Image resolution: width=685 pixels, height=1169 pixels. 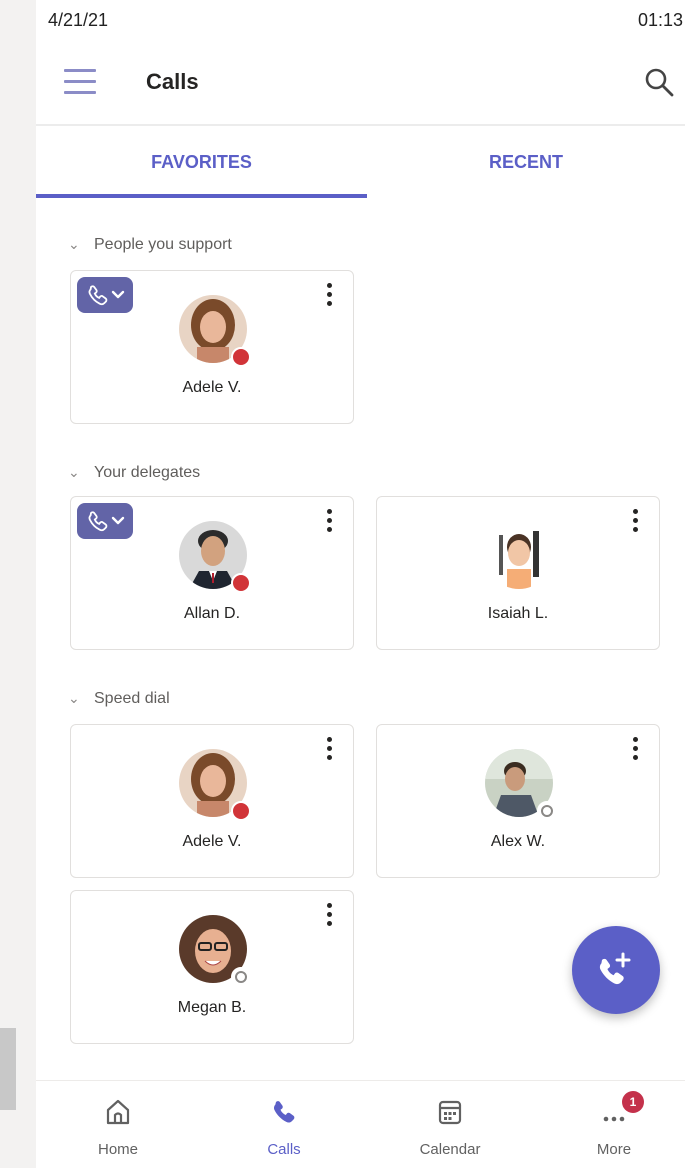 I want to click on section-speed-dial: ⌄ Speed dial, so click(x=119, y=703).